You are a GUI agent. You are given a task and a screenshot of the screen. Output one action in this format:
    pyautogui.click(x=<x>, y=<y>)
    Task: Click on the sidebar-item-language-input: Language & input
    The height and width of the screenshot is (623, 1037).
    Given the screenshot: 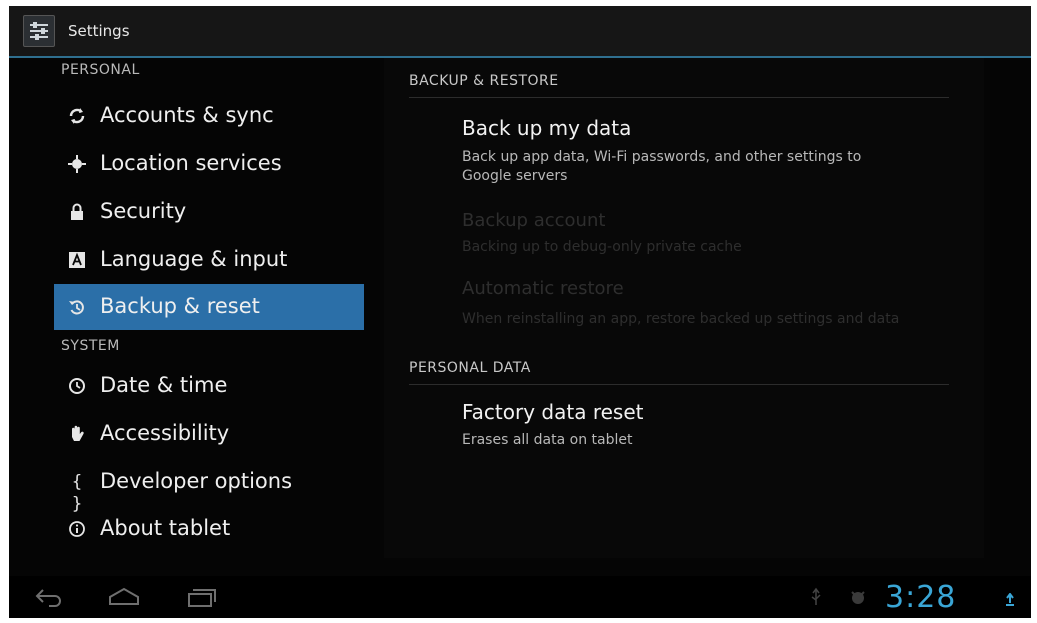 What is the action you would take?
    pyautogui.click(x=209, y=260)
    